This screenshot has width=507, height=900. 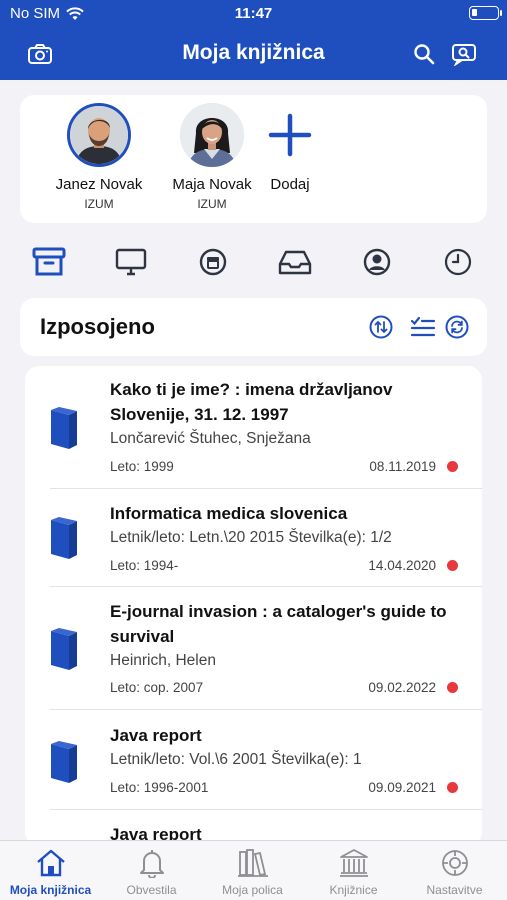 What do you see at coordinates (142, 466) in the screenshot?
I see `item-year: Leto: 1999` at bounding box center [142, 466].